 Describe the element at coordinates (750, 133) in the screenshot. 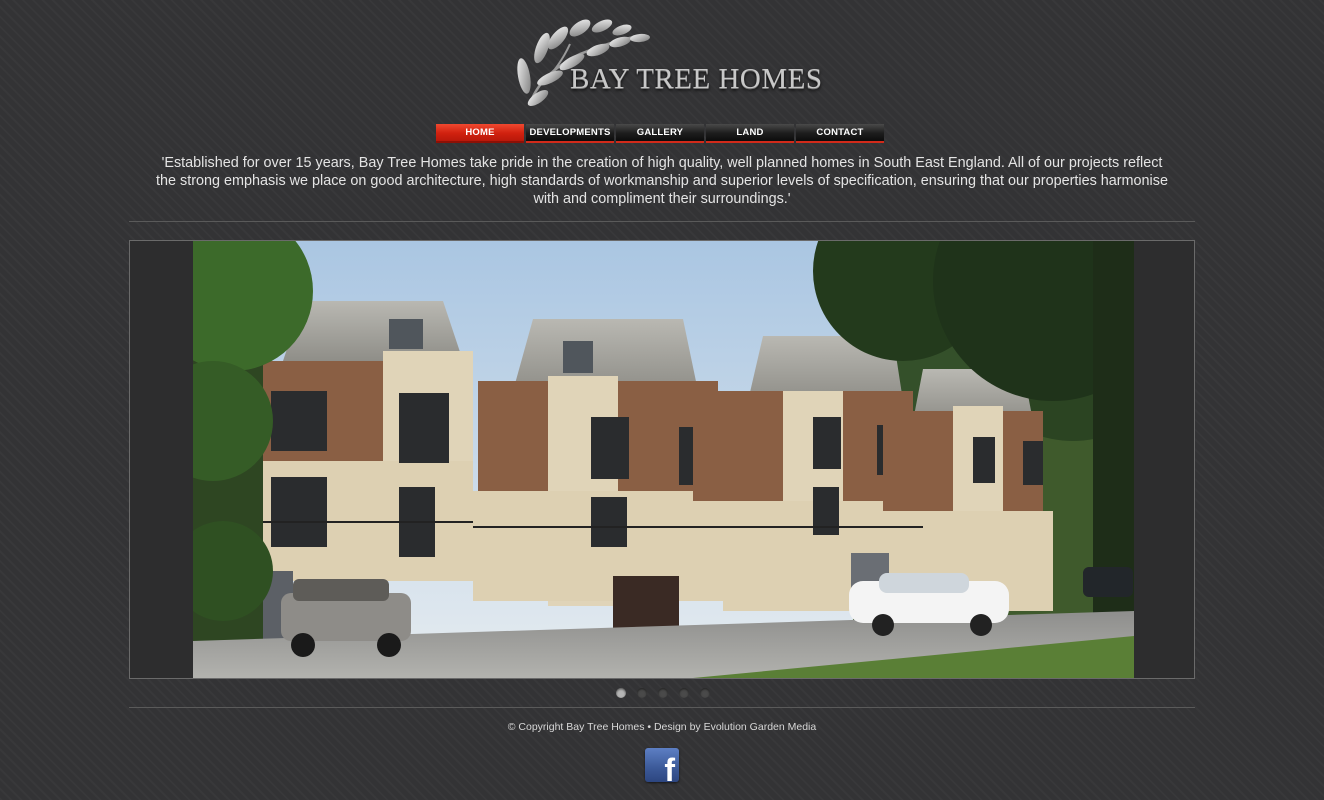

I see `nav-land: LAND` at that location.